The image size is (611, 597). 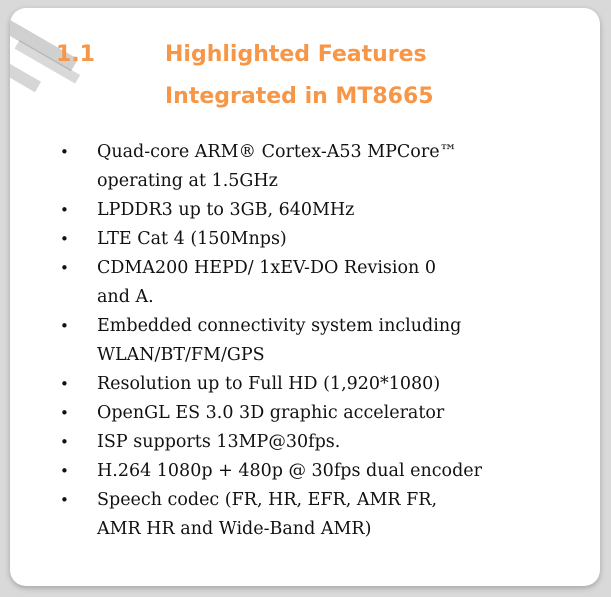 What do you see at coordinates (125, 297) in the screenshot?
I see `feature-line: and A.` at bounding box center [125, 297].